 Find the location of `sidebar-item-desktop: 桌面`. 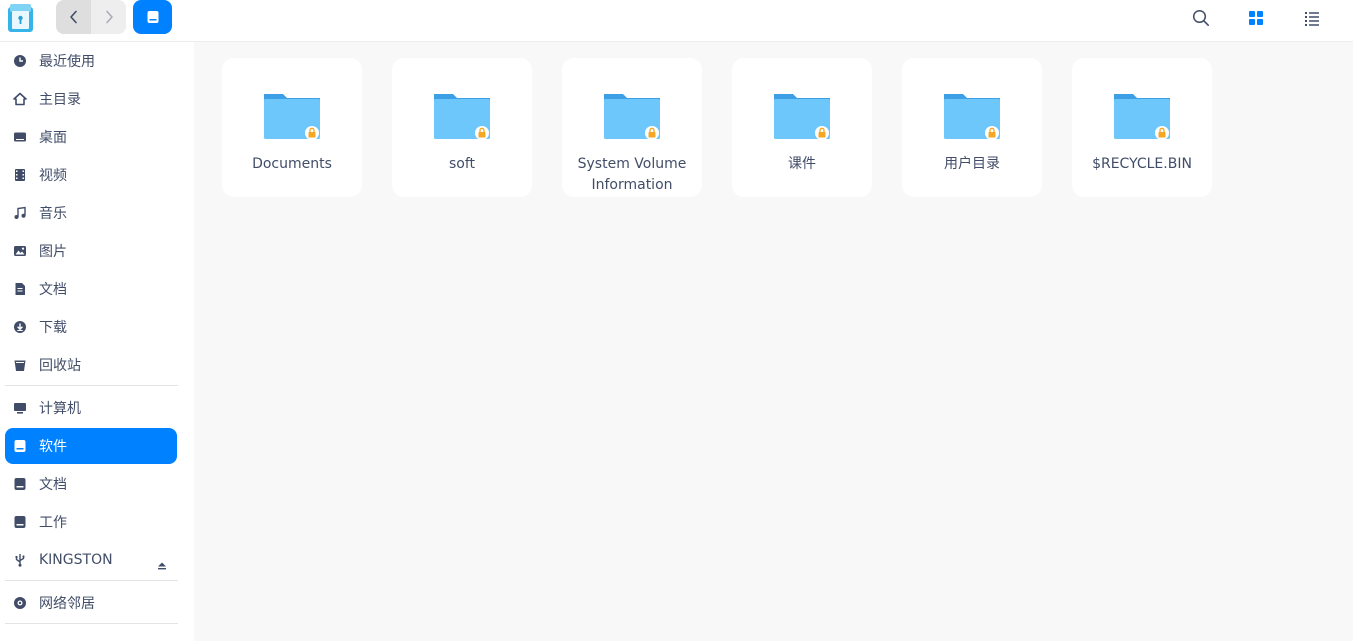

sidebar-item-desktop: 桌面 is located at coordinates (91, 137).